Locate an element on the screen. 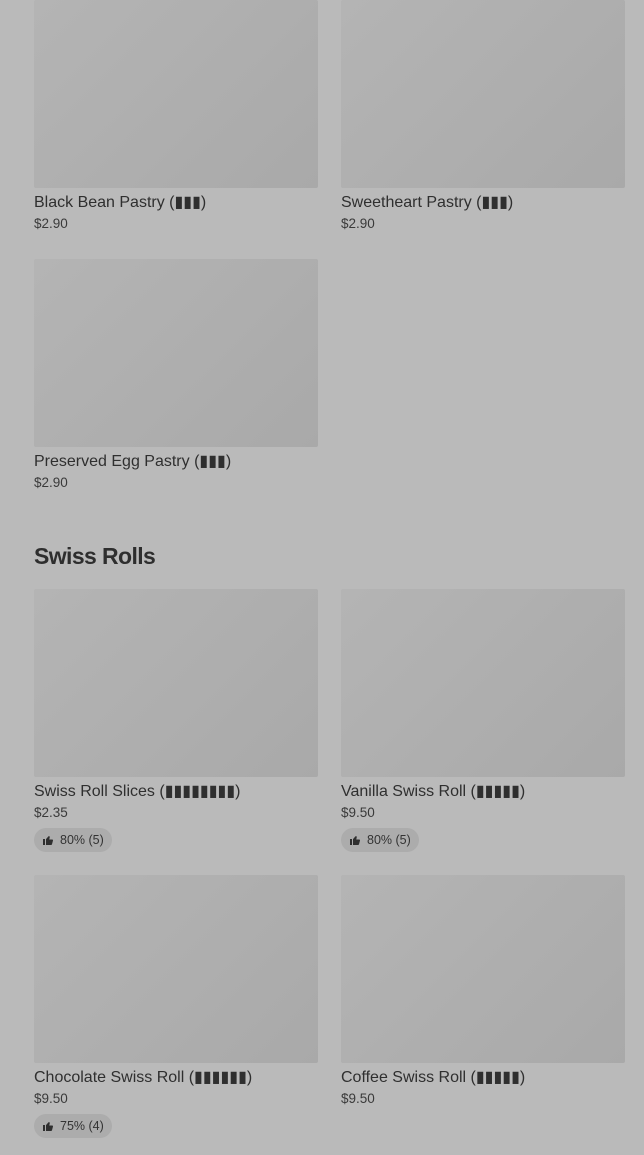 This screenshot has width=644, height=1155. item-title: Preserved Egg Pastry (▮▮▮) is located at coordinates (133, 461).